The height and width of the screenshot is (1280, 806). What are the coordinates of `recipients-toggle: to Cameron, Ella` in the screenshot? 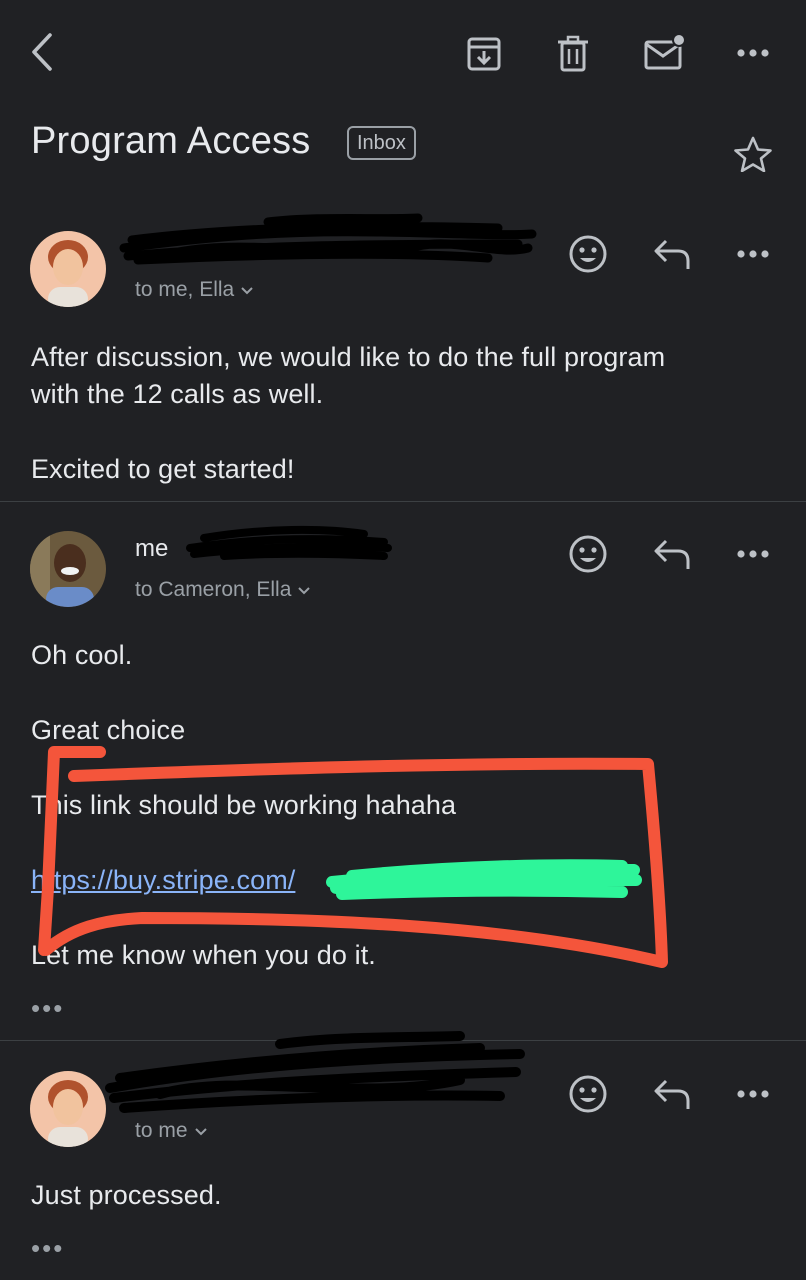 It's located at (223, 590).